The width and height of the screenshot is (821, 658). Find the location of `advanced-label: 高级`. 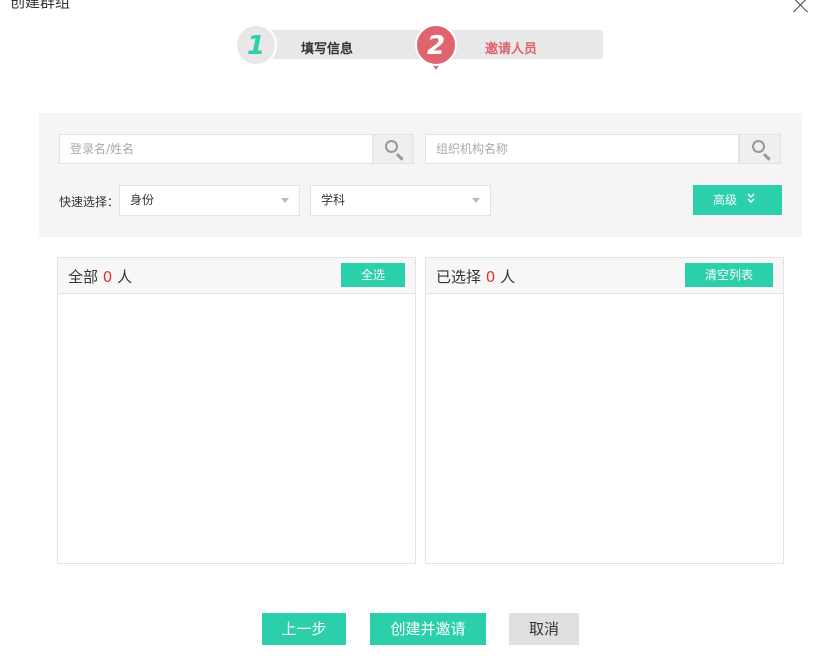

advanced-label: 高级 is located at coordinates (725, 200).